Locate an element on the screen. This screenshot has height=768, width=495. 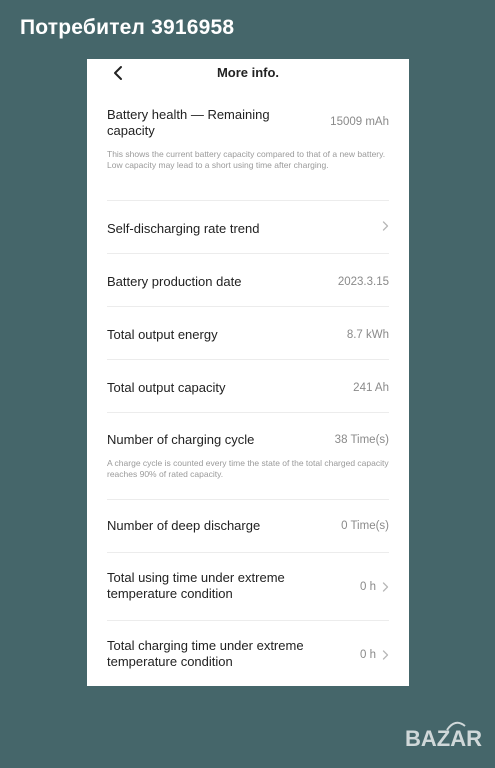
bazar-logo: BAZAR is located at coordinates (443, 736).